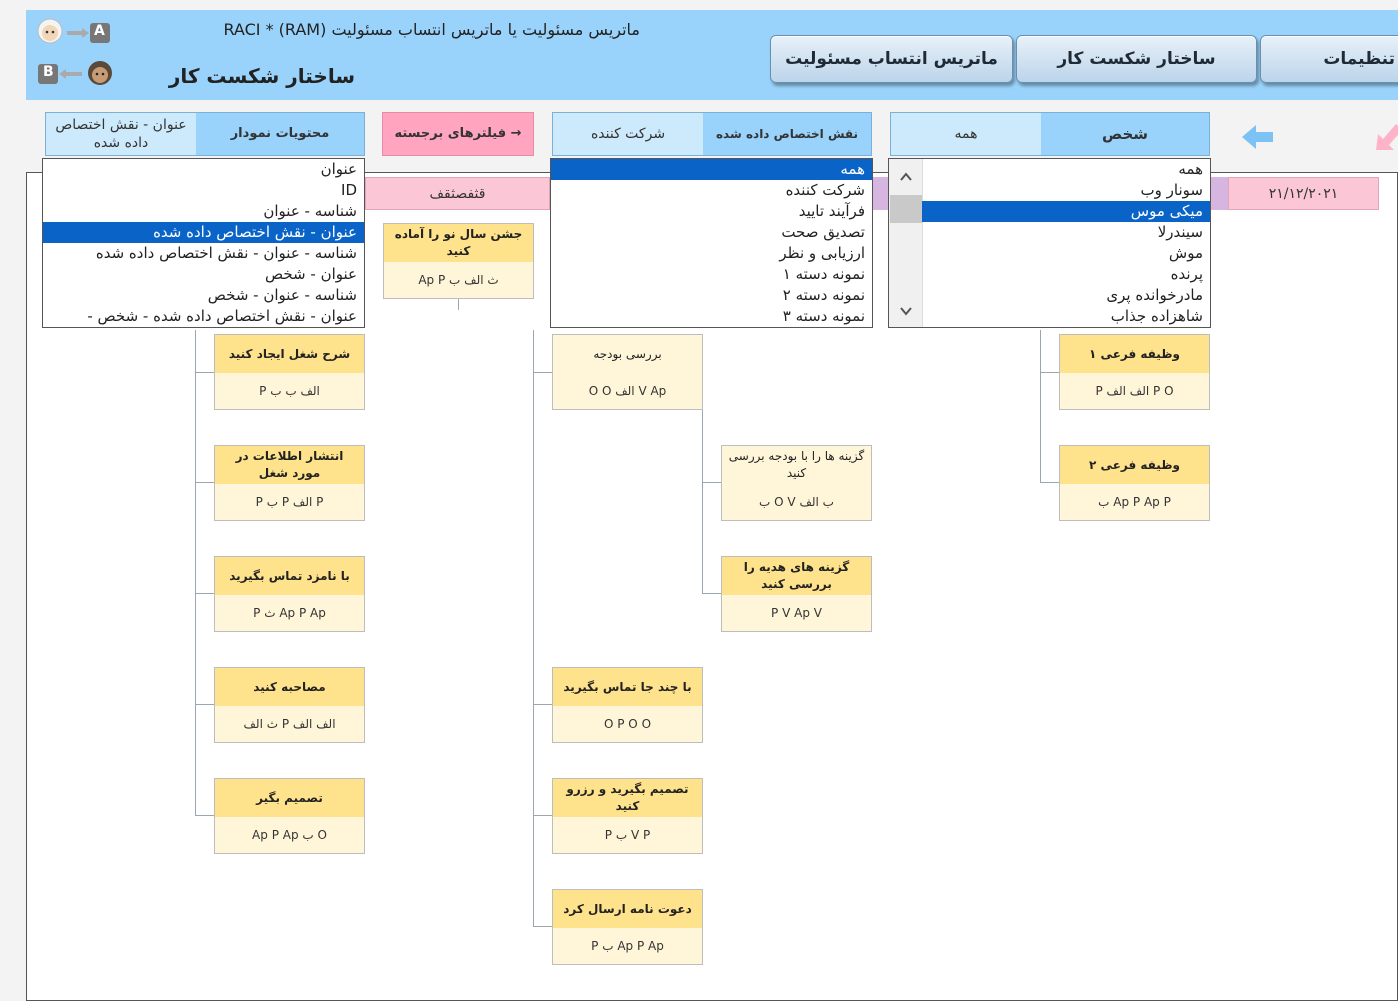  I want to click on nav-wbs-button: ساختار شکست کار, so click(1136, 59).